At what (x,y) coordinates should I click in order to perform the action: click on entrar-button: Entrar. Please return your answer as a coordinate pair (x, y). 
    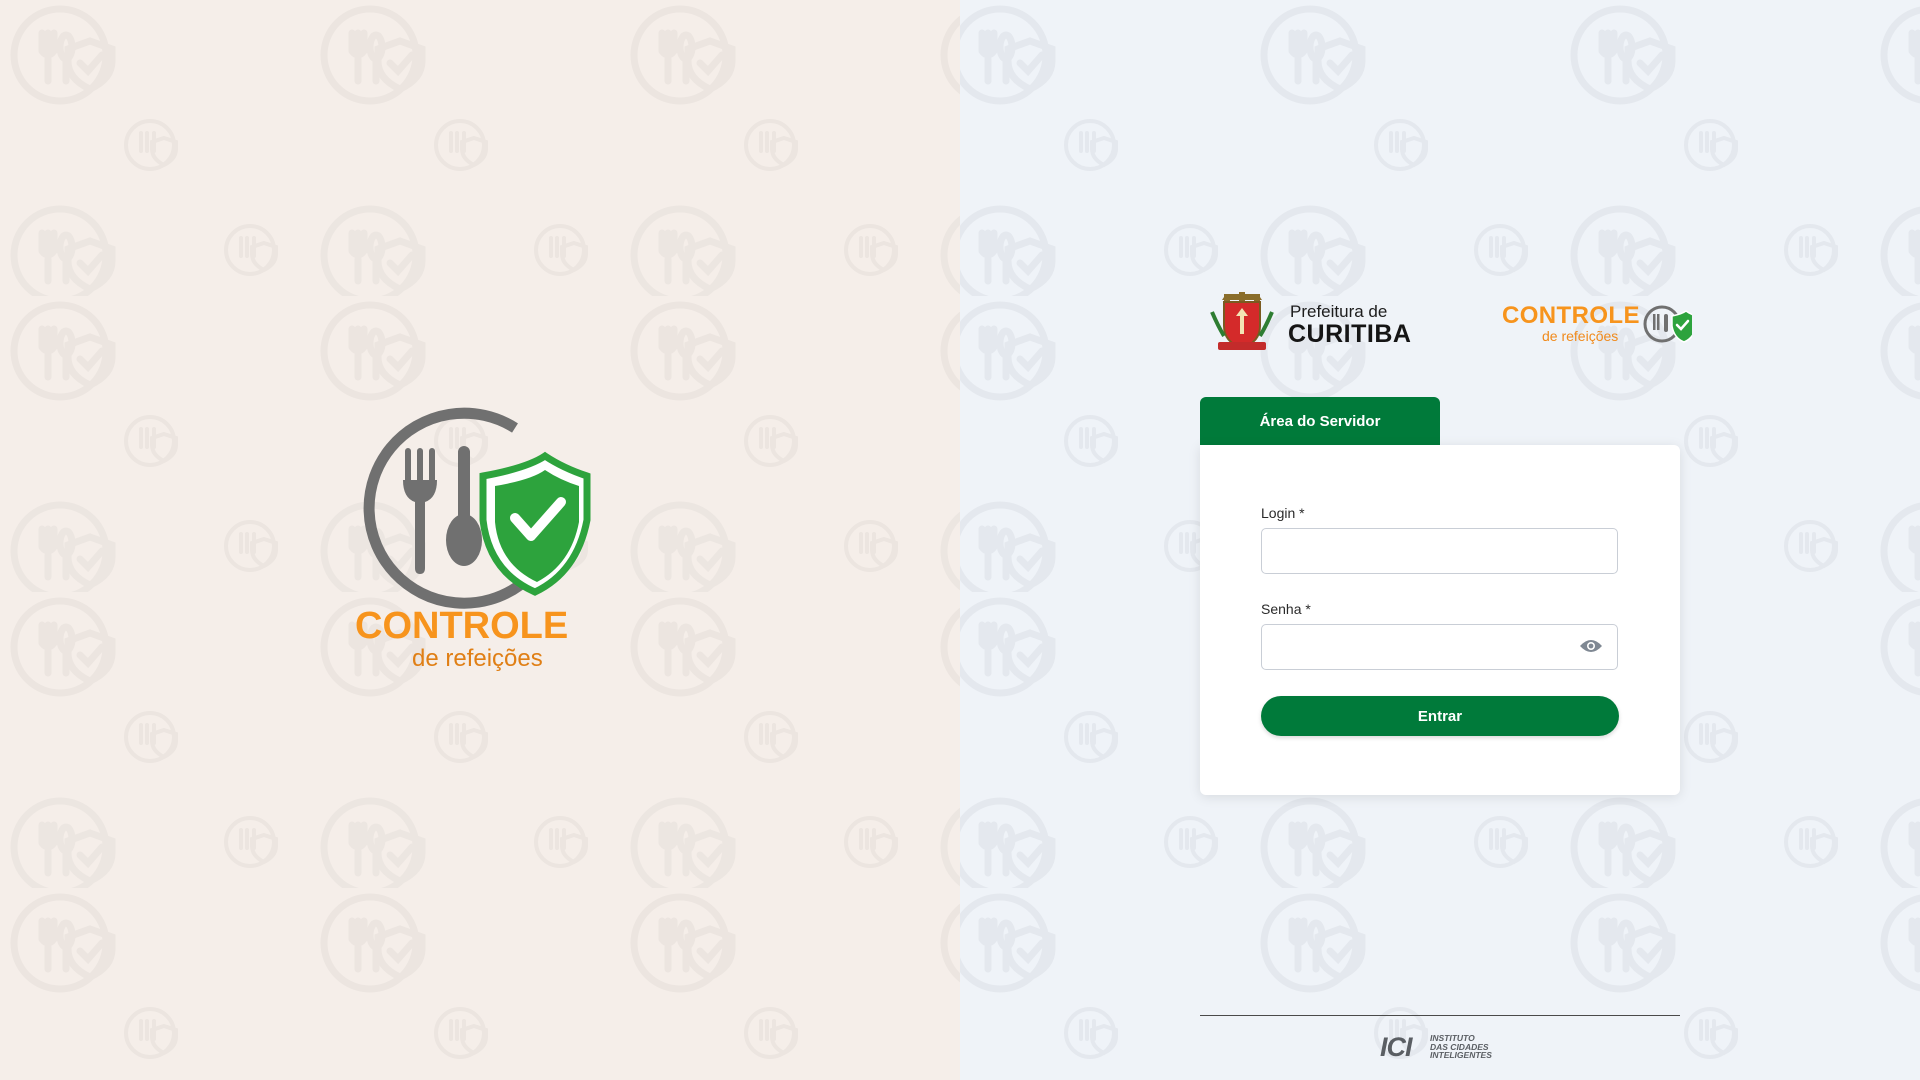
    Looking at the image, I should click on (1440, 716).